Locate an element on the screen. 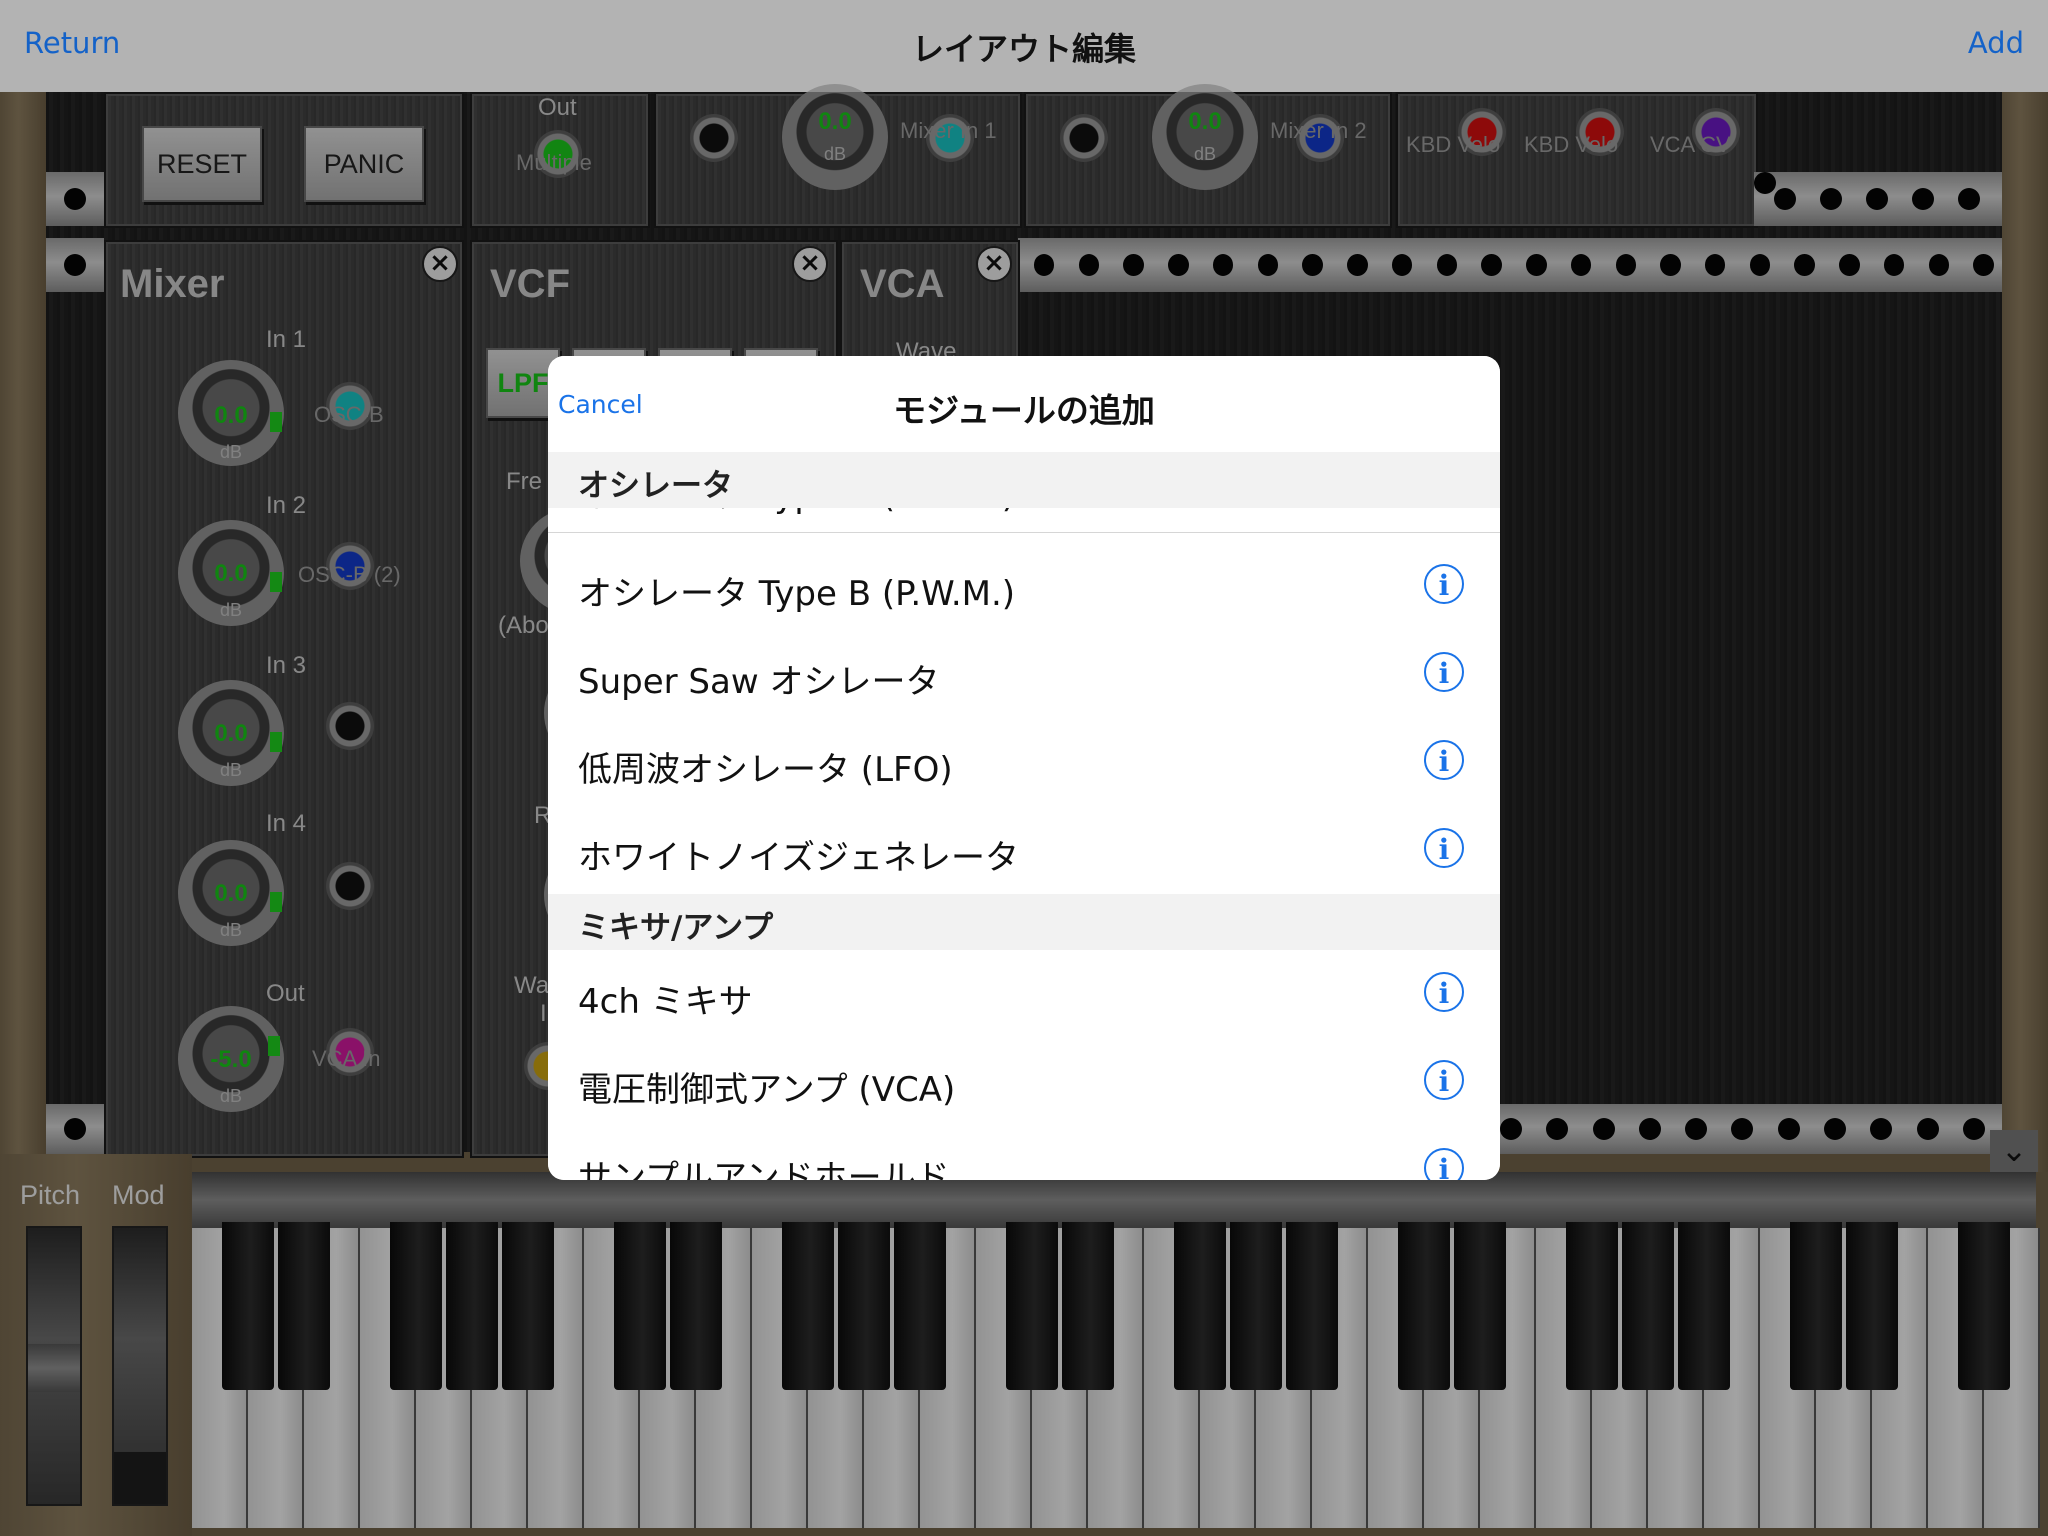 This screenshot has height=1536, width=2048. list-item-label: サンプルアンドホールド is located at coordinates (764, 1169).